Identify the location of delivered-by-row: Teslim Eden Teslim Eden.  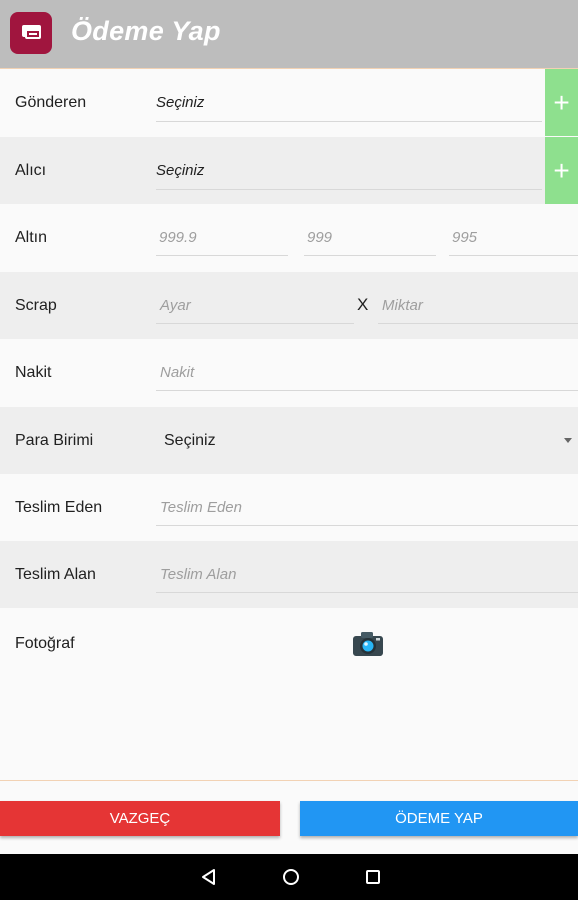
(289, 507).